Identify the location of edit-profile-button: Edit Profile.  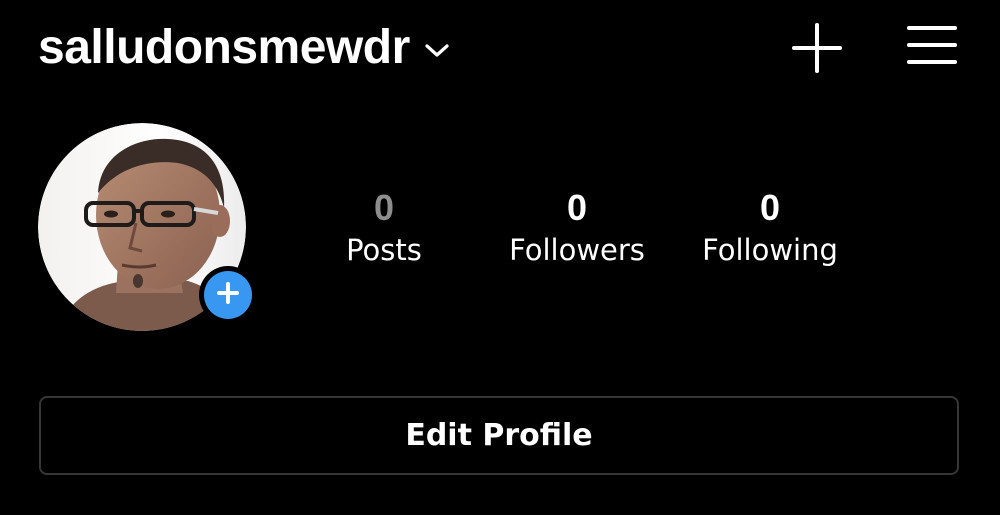
(499, 435).